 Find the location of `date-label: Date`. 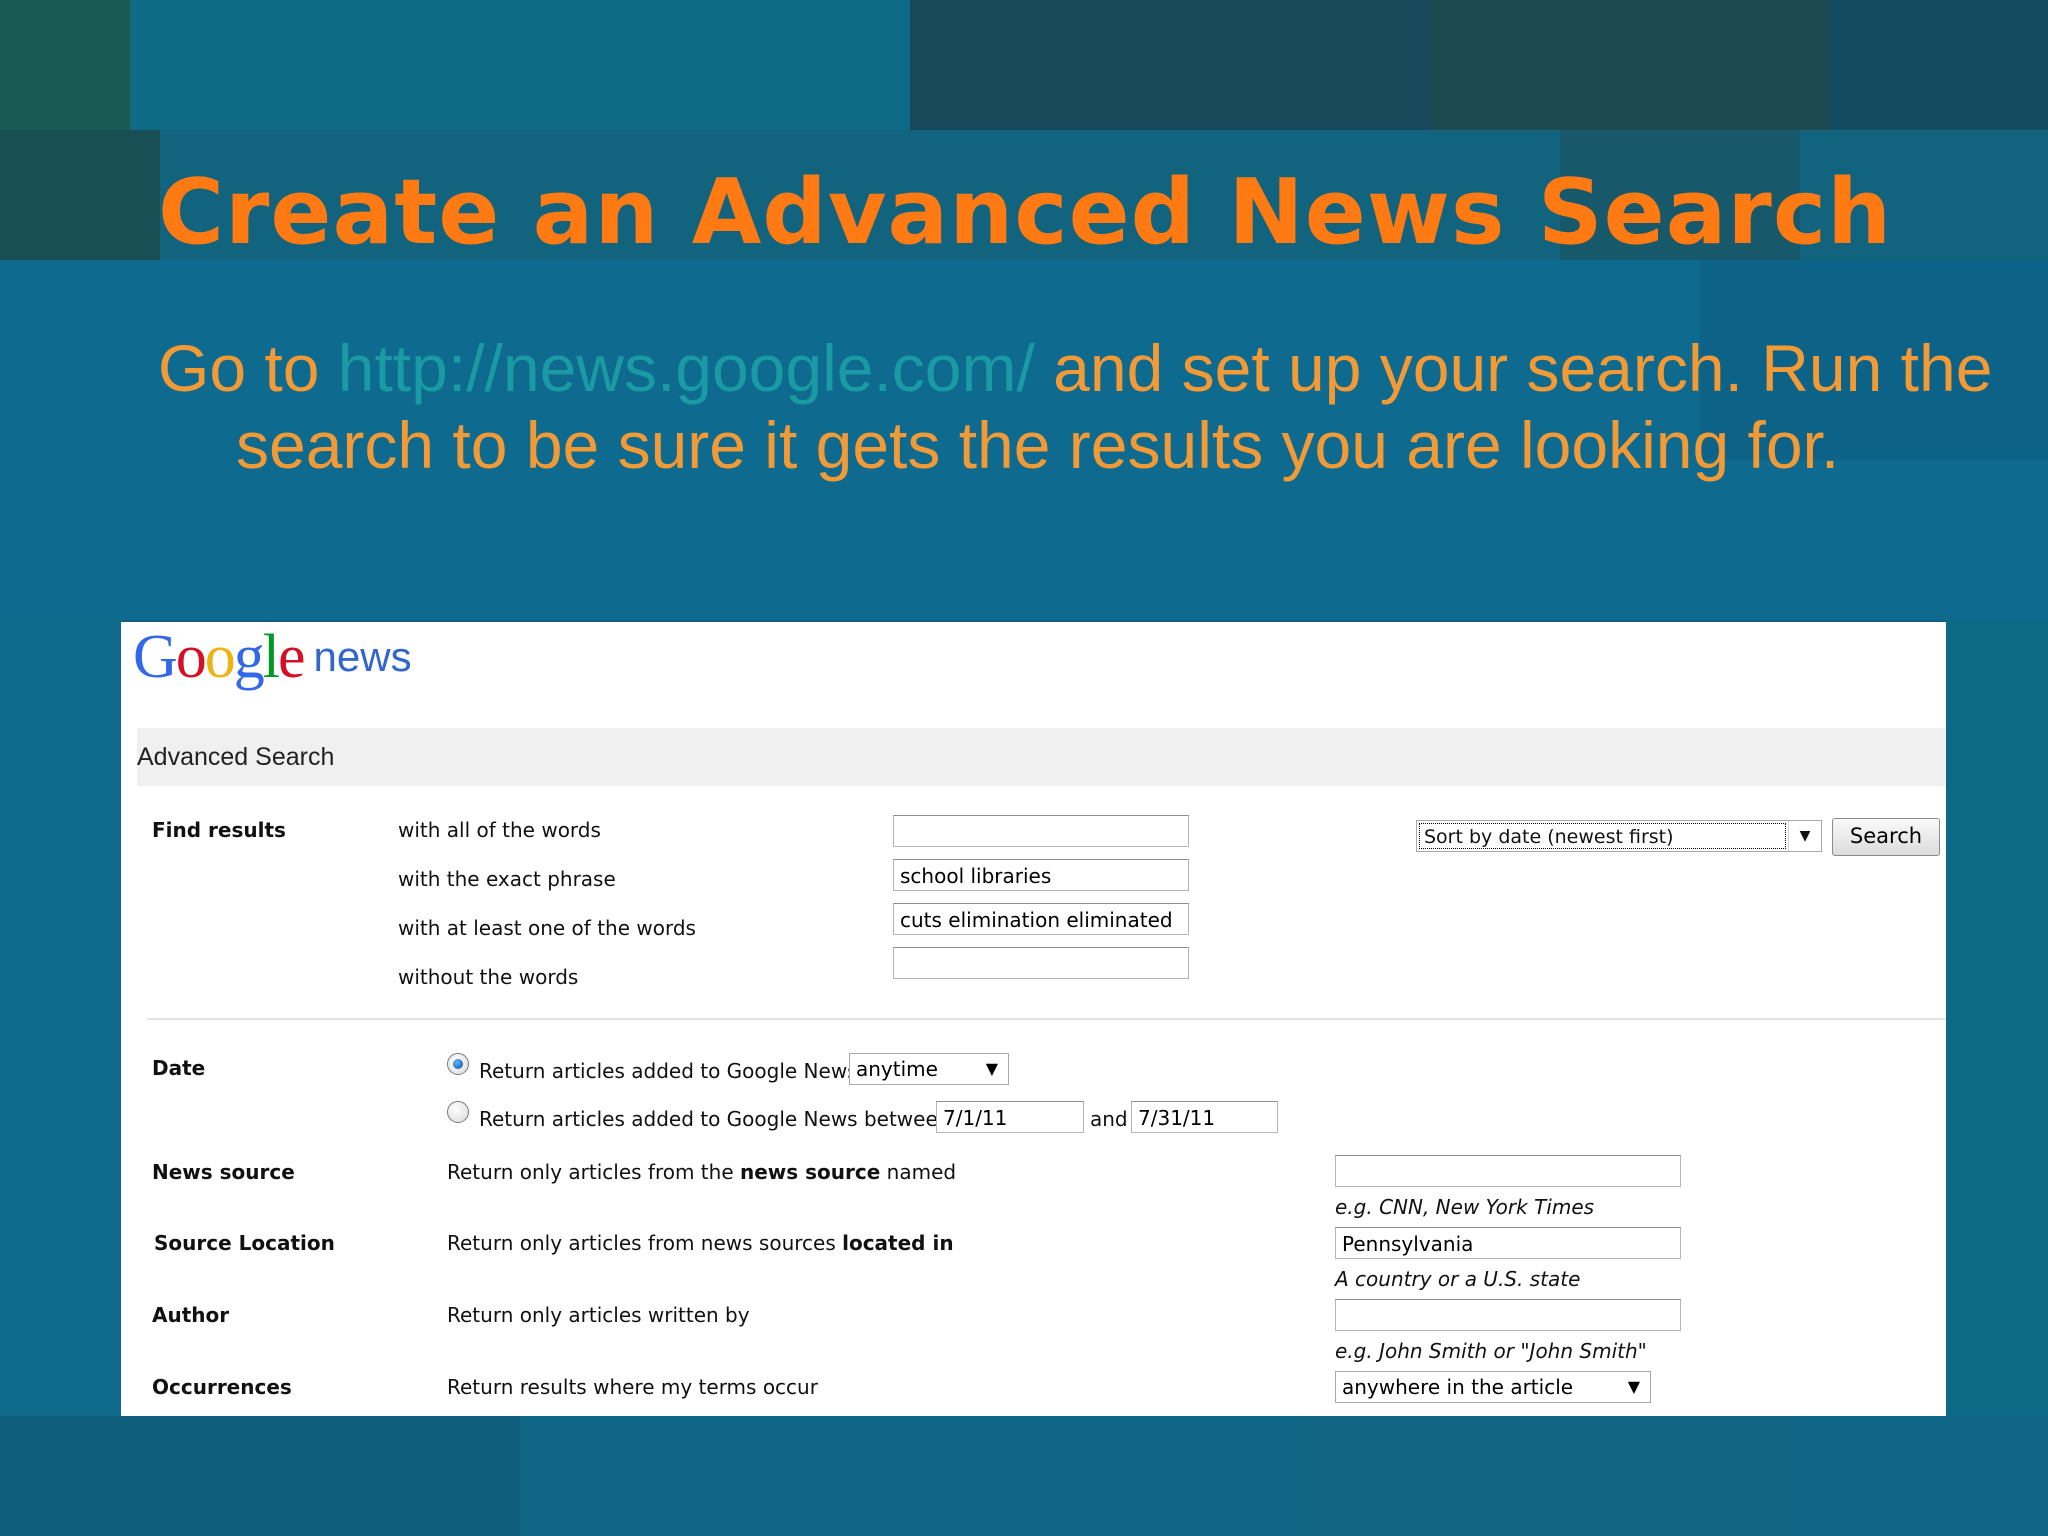

date-label: Date is located at coordinates (179, 1068).